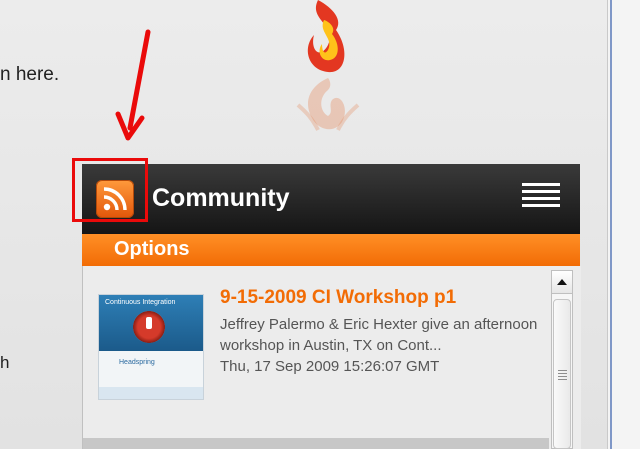 The width and height of the screenshot is (640, 449). Describe the element at coordinates (562, 282) in the screenshot. I see `scroll-up-arrow-icon` at that location.